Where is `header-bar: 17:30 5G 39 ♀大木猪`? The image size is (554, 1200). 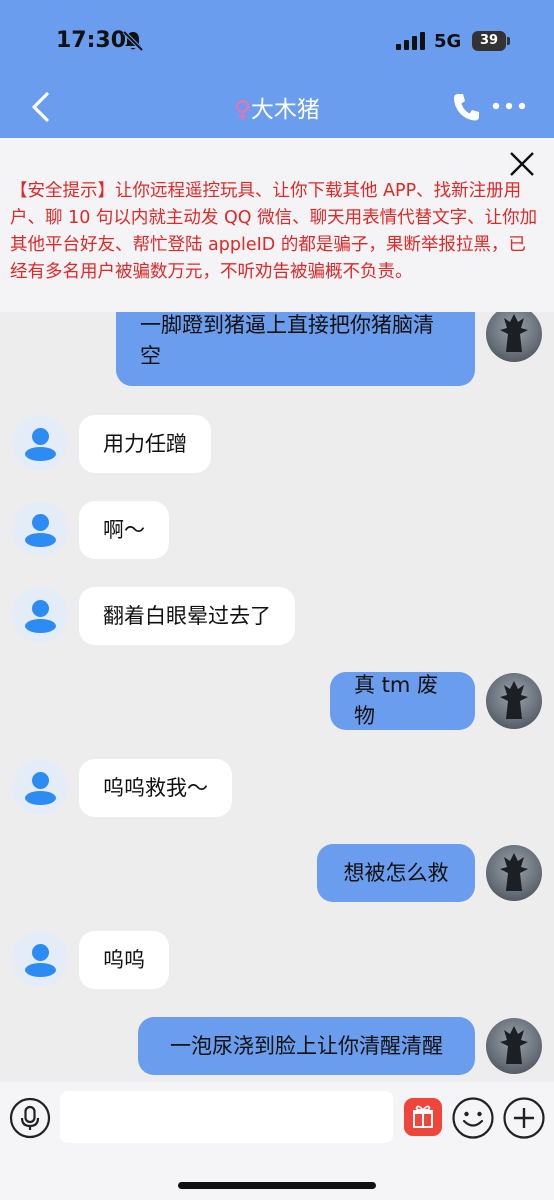 header-bar: 17:30 5G 39 ♀大木猪 is located at coordinates (277, 69).